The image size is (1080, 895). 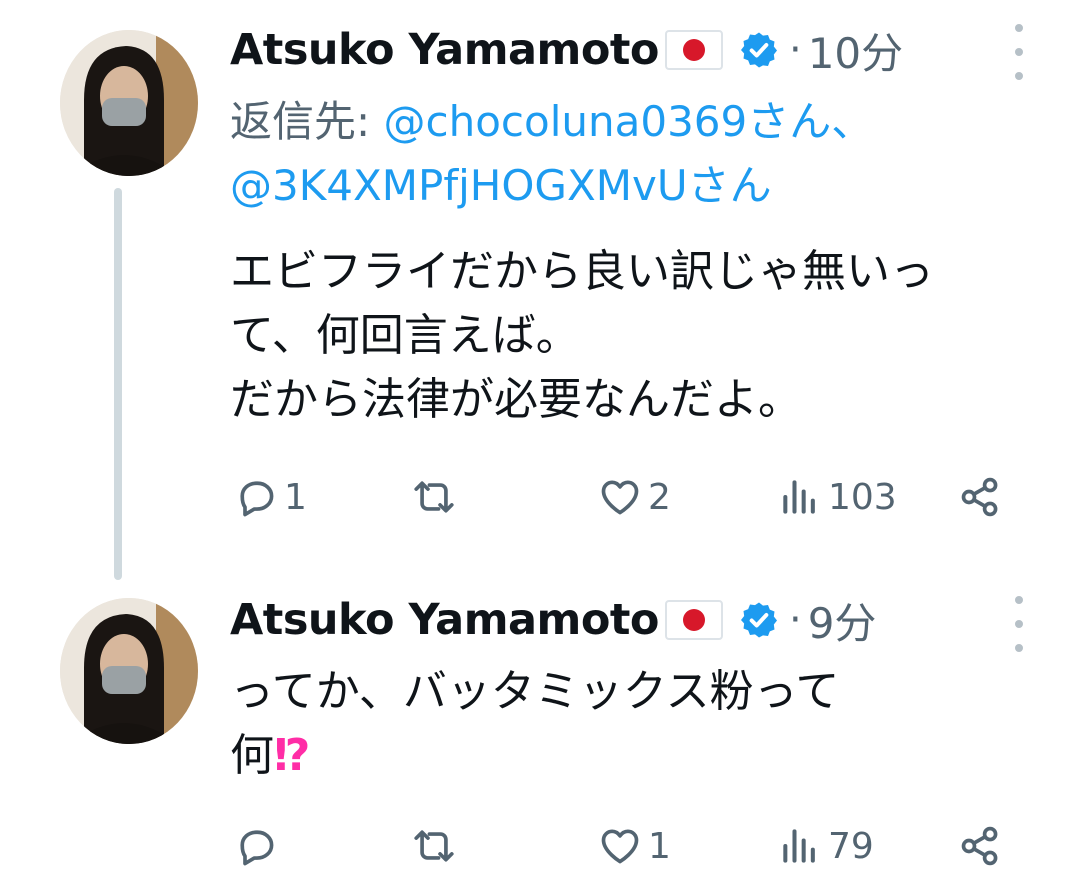 I want to click on timestamp: 10分, so click(x=855, y=50).